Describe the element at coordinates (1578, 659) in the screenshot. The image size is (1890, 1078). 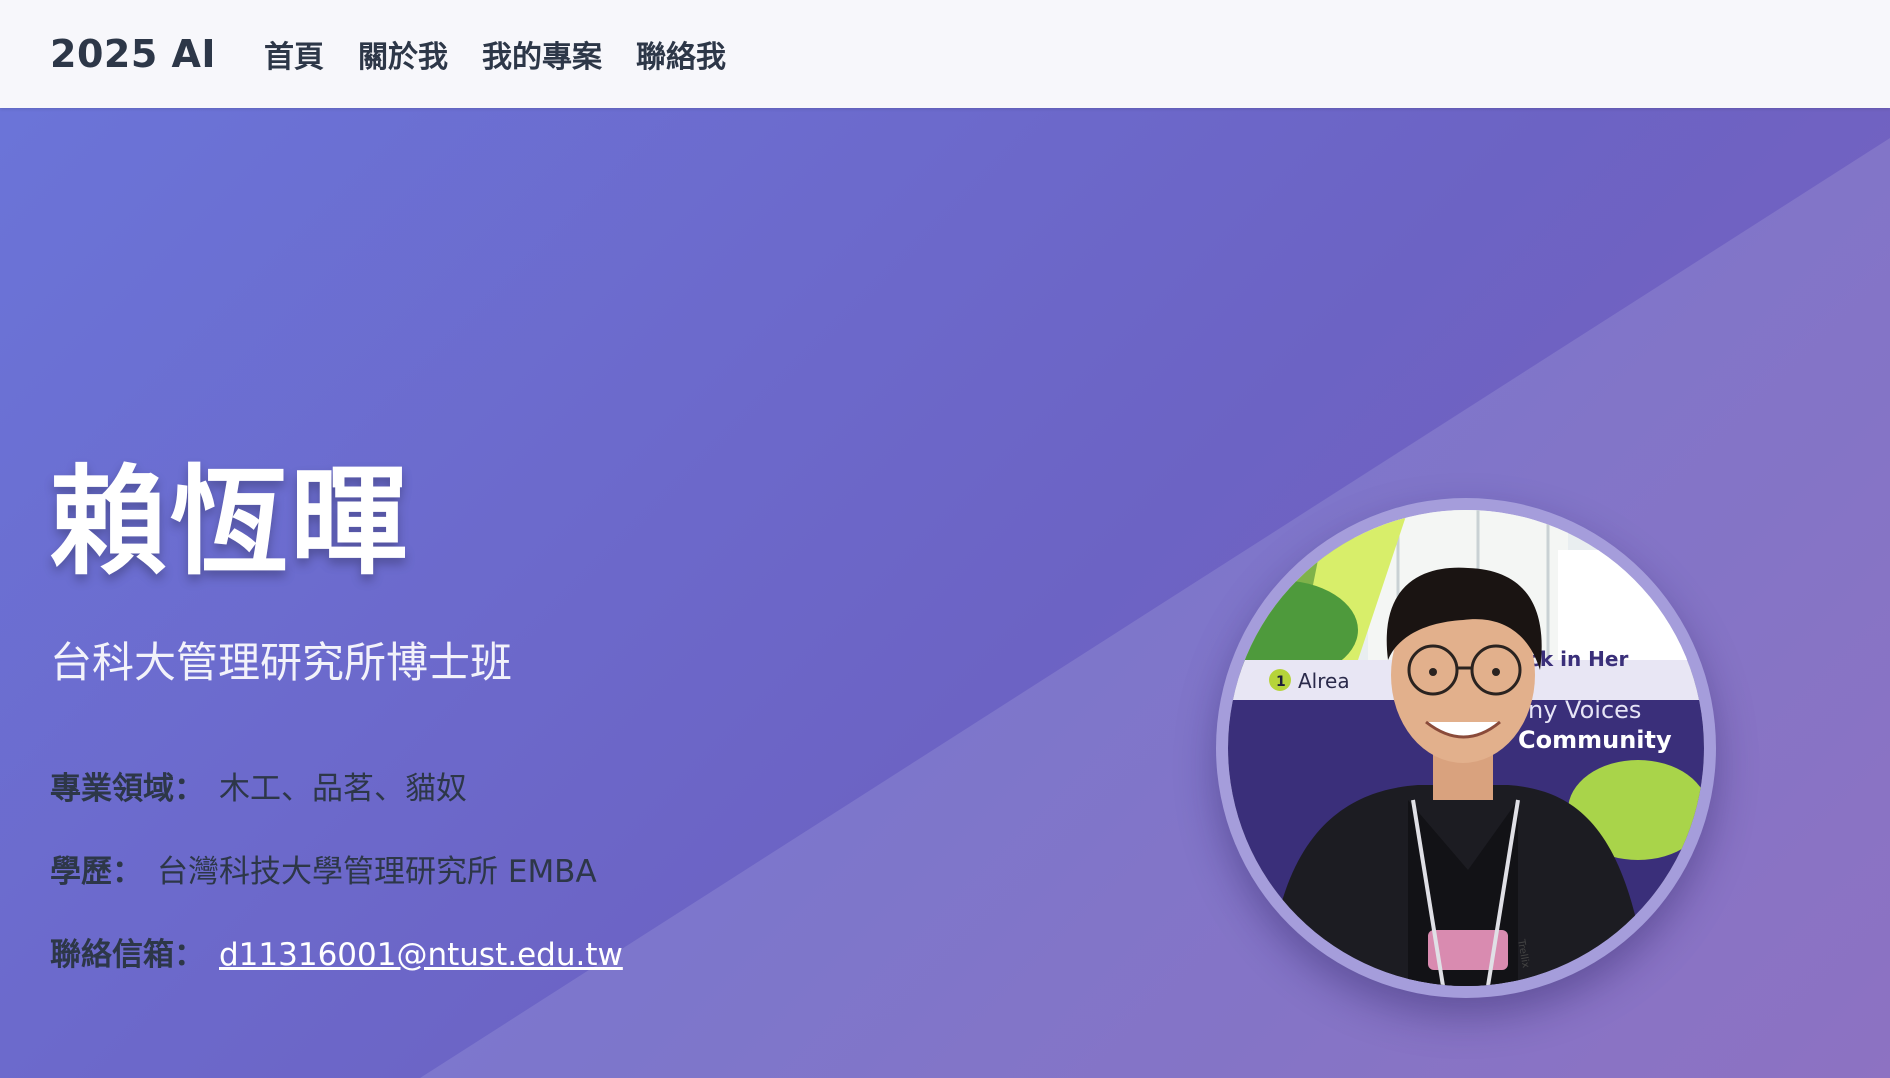
I see `photo-banner-text-b: ck in Her` at that location.